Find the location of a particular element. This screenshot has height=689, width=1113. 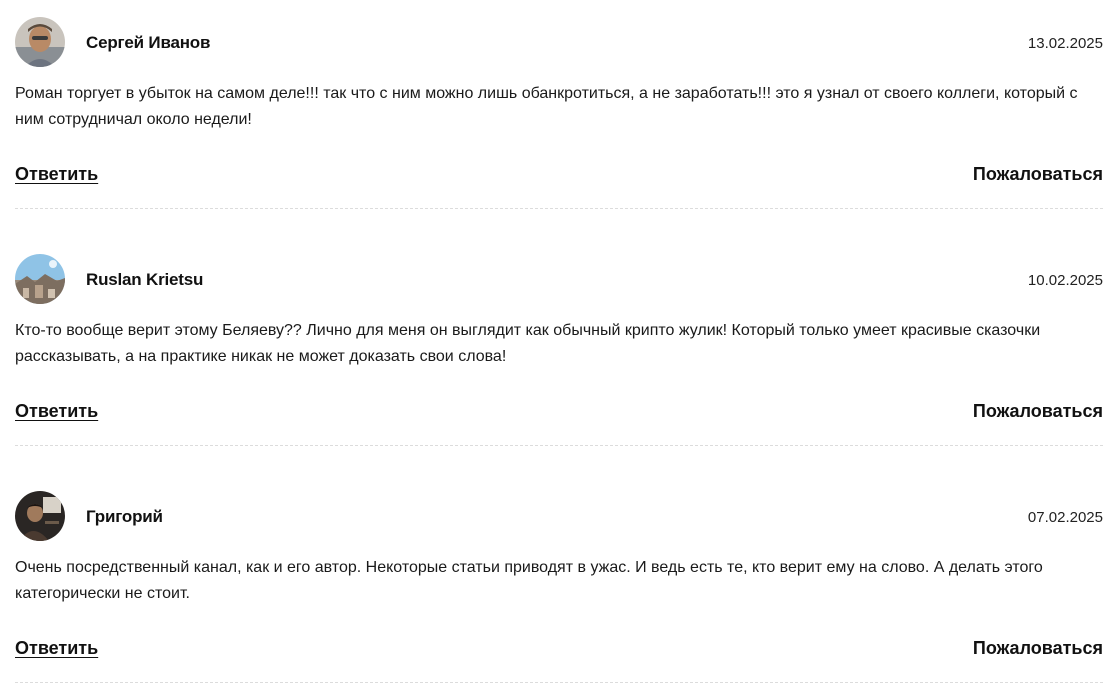

comment-author: Сергей Иванов is located at coordinates (148, 42).